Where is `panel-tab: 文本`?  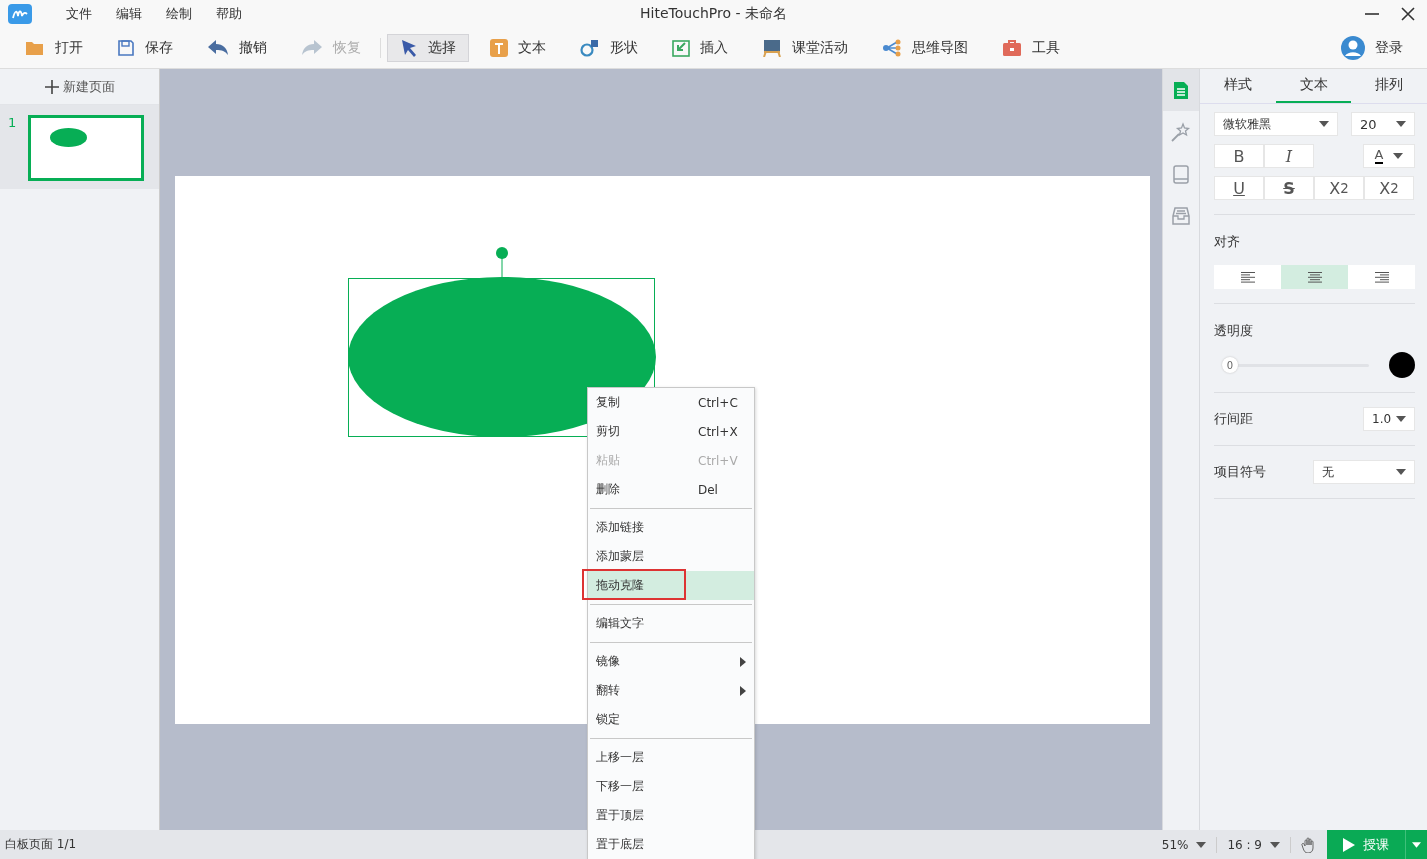
panel-tab: 文本 is located at coordinates (1313, 86).